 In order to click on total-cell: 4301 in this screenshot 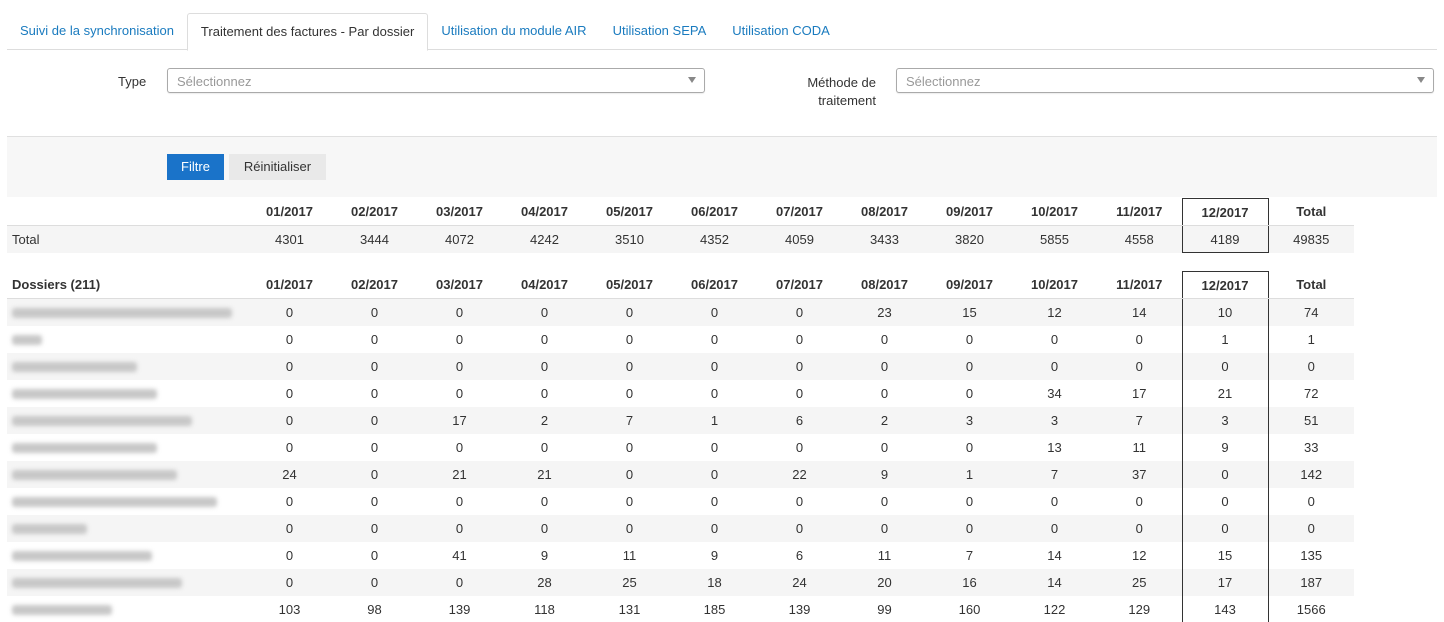, I will do `click(289, 239)`.